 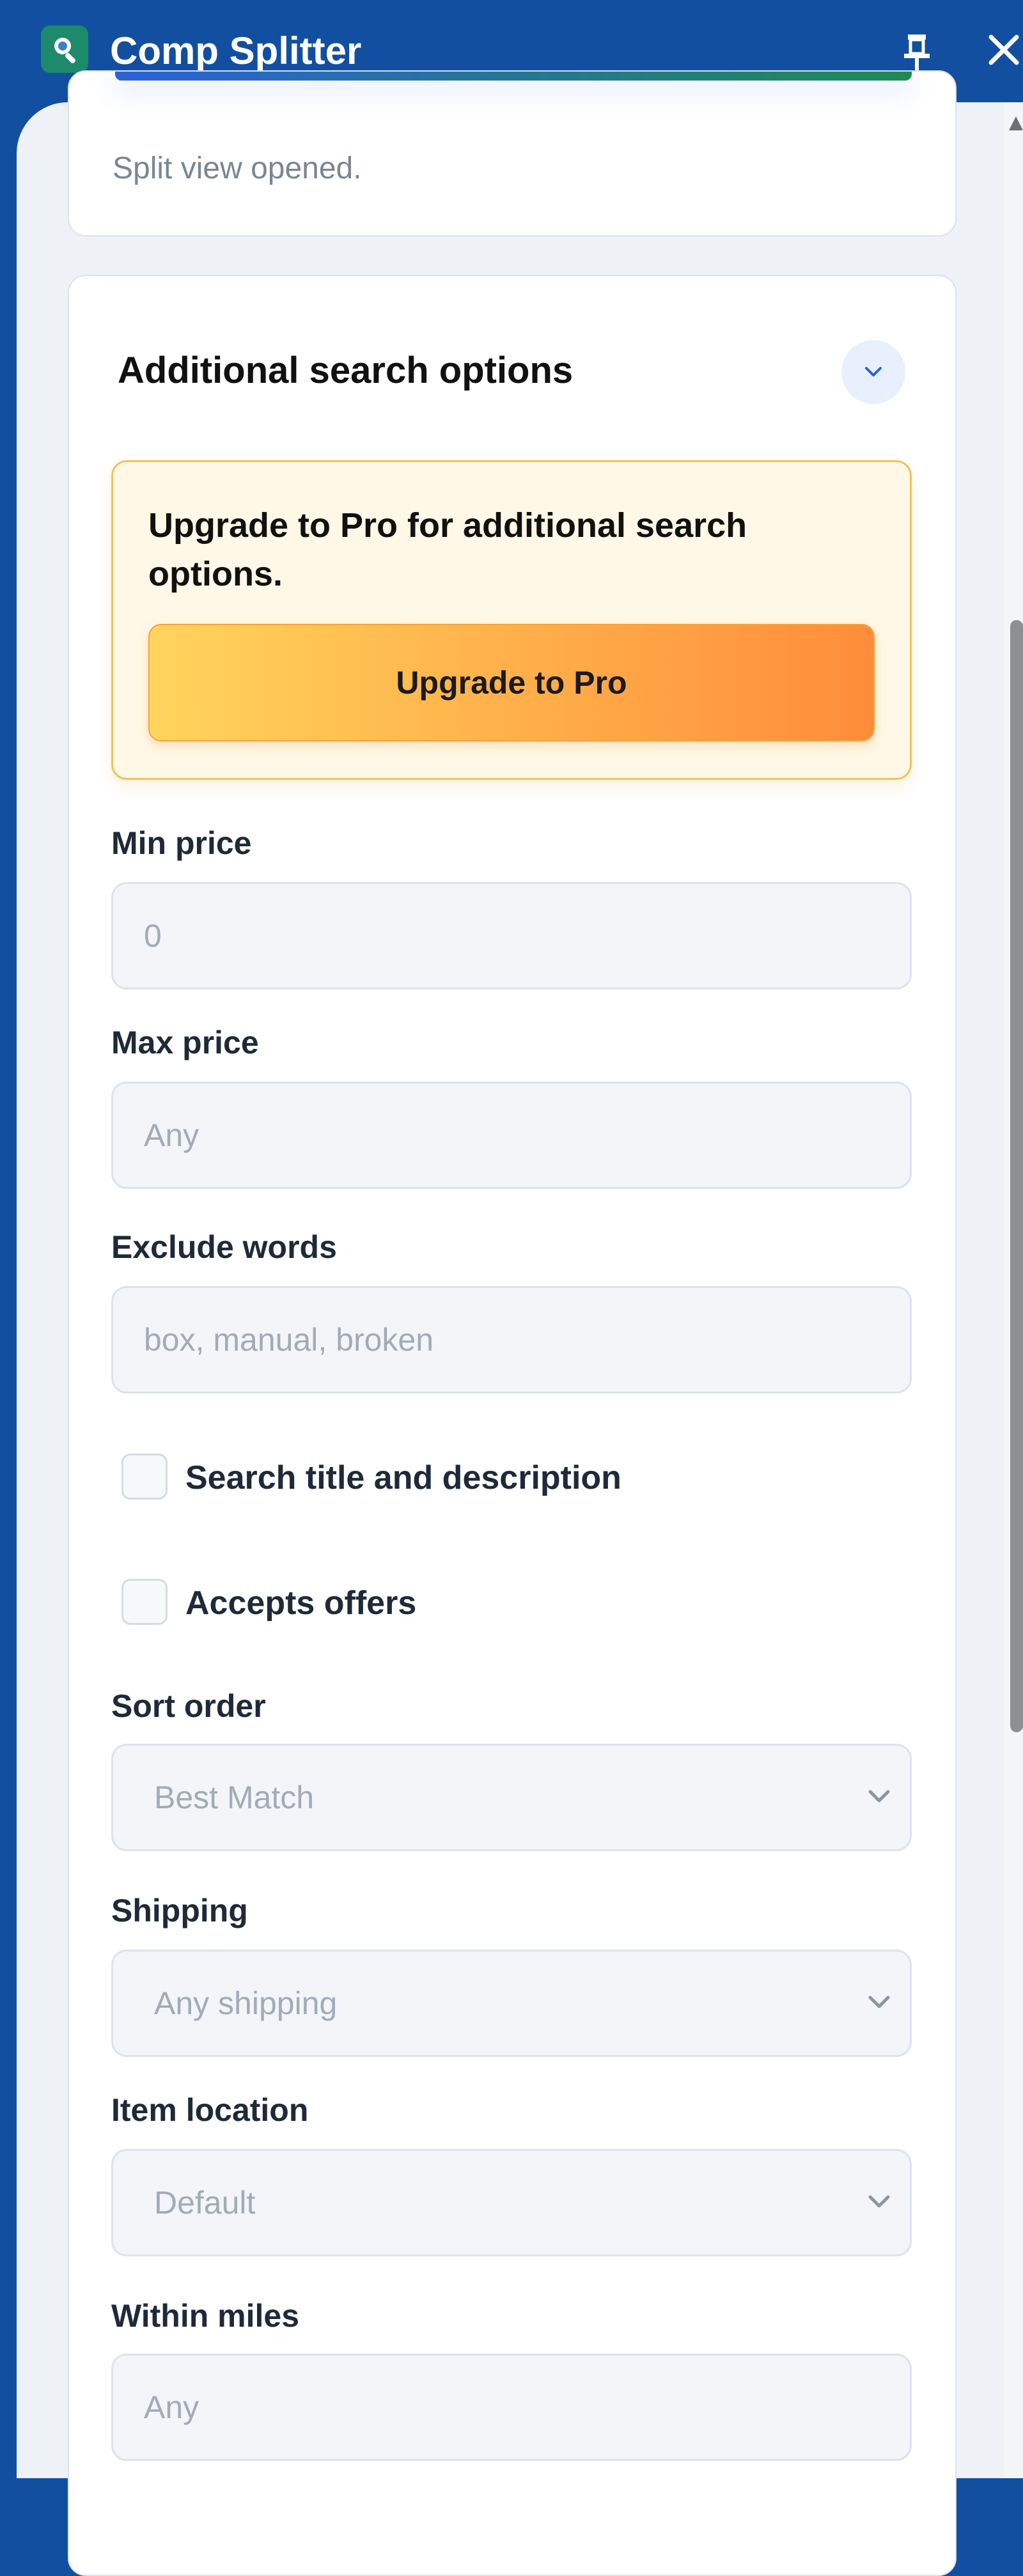 I want to click on search-title-description-checkbox, so click(x=144, y=1477).